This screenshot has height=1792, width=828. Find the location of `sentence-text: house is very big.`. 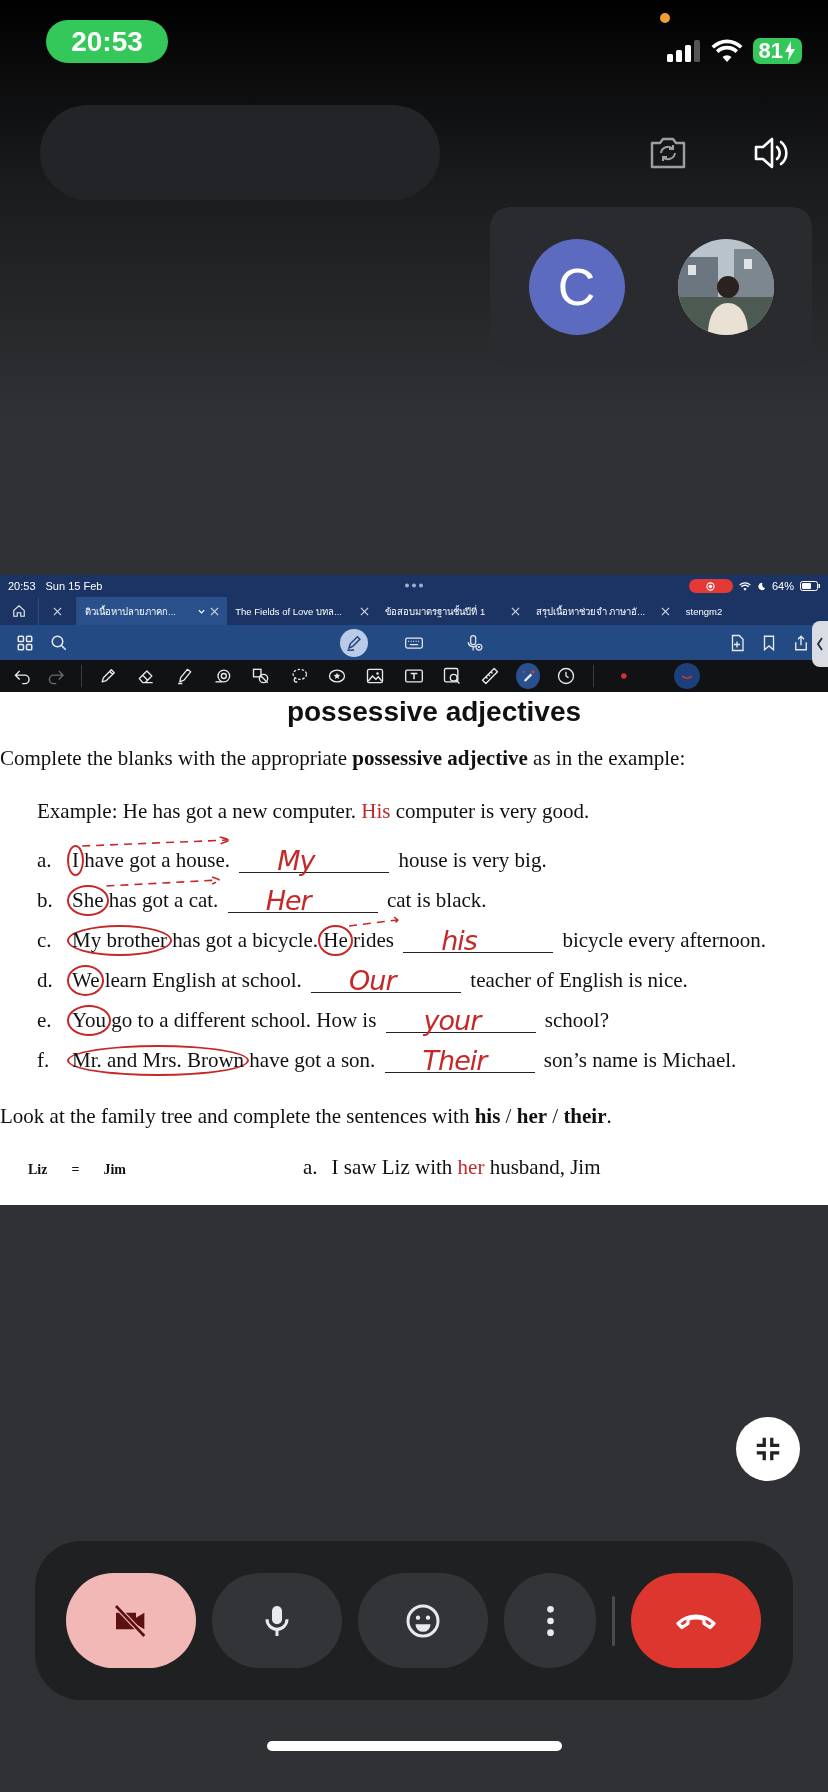

sentence-text: house is very big. is located at coordinates (472, 859).